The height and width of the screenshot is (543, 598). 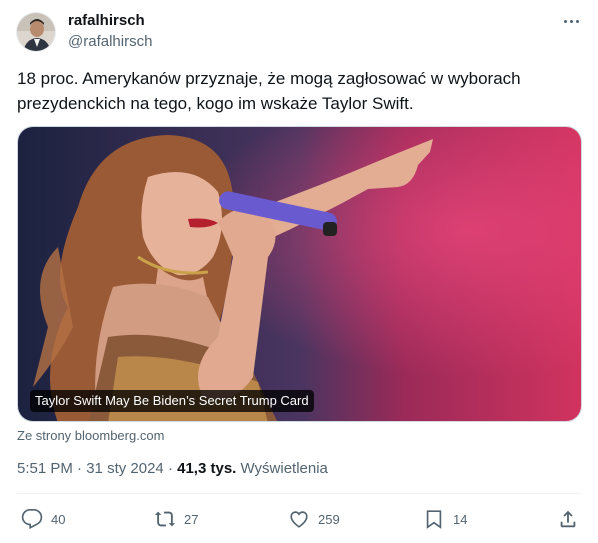 What do you see at coordinates (32, 519) in the screenshot?
I see `reply-icon` at bounding box center [32, 519].